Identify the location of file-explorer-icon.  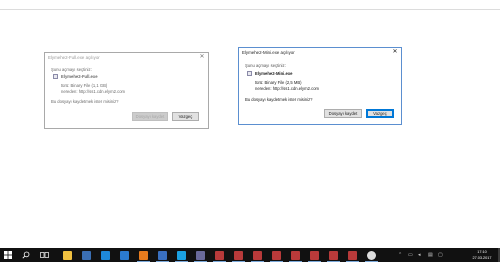
(67, 255).